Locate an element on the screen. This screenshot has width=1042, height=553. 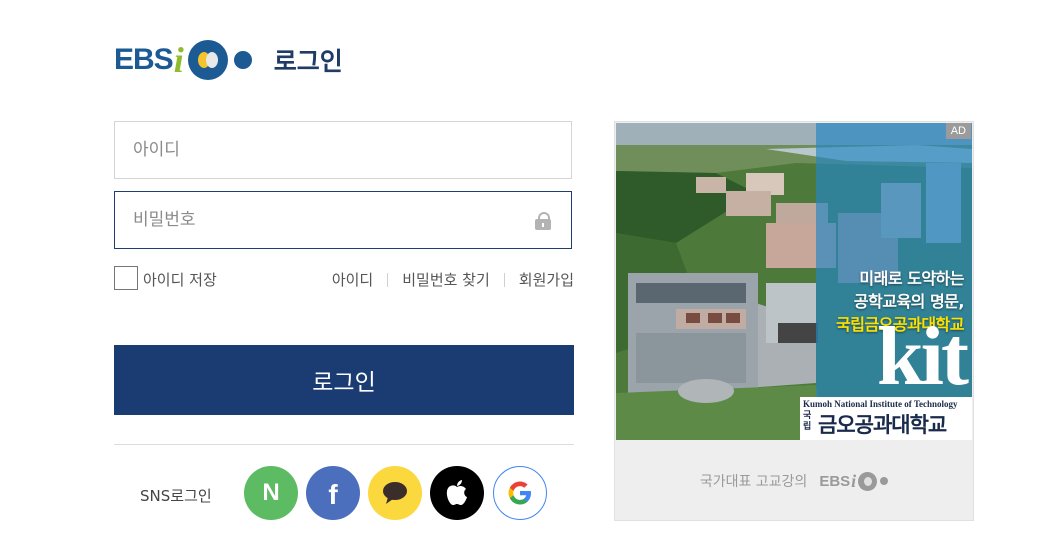
remember-id-label: 아이디 저장 is located at coordinates (180, 279).